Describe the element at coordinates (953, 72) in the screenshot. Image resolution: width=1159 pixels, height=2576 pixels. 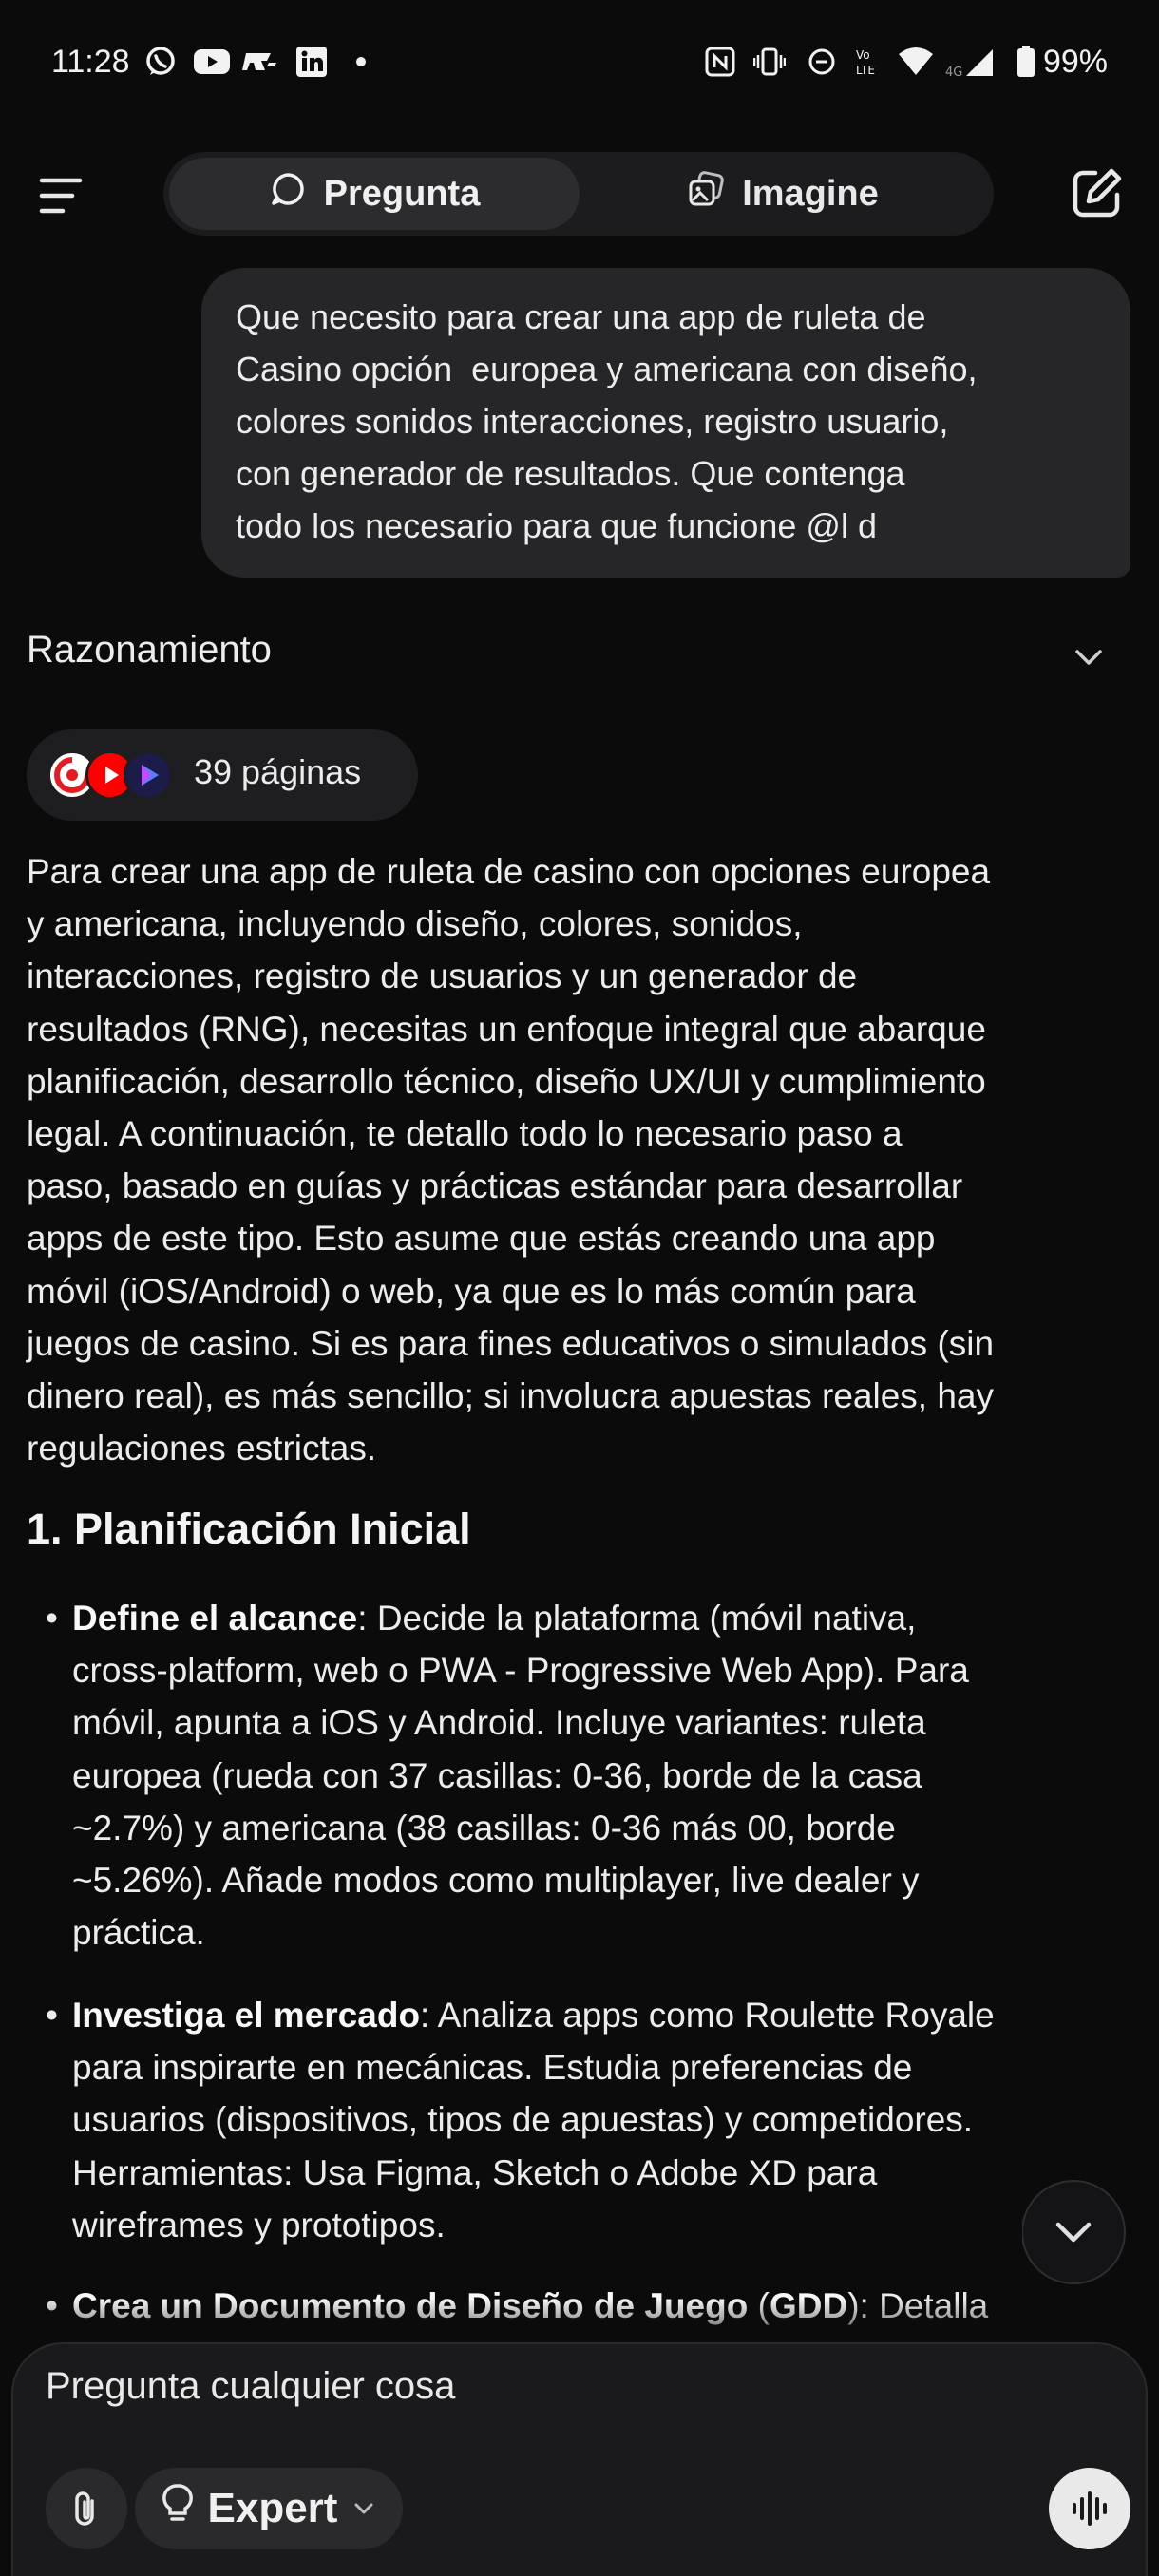
I see `svg-text: 4G` at that location.